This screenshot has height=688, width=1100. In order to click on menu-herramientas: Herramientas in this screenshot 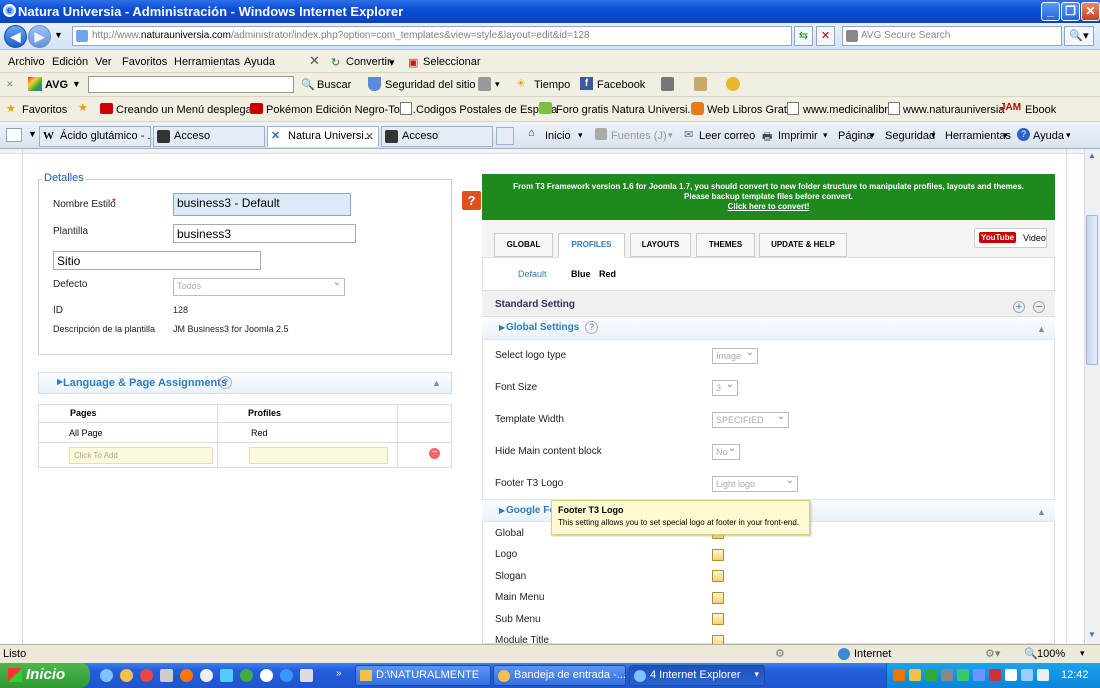, I will do `click(207, 62)`.